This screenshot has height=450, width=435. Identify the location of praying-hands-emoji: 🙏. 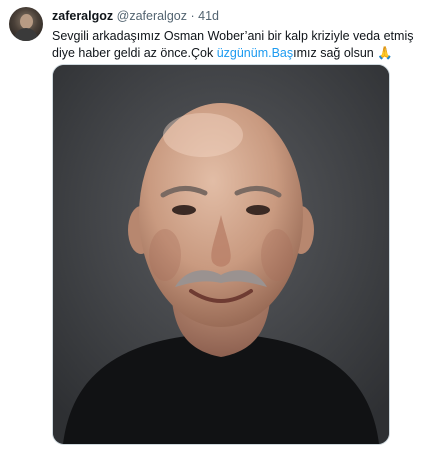
(385, 53).